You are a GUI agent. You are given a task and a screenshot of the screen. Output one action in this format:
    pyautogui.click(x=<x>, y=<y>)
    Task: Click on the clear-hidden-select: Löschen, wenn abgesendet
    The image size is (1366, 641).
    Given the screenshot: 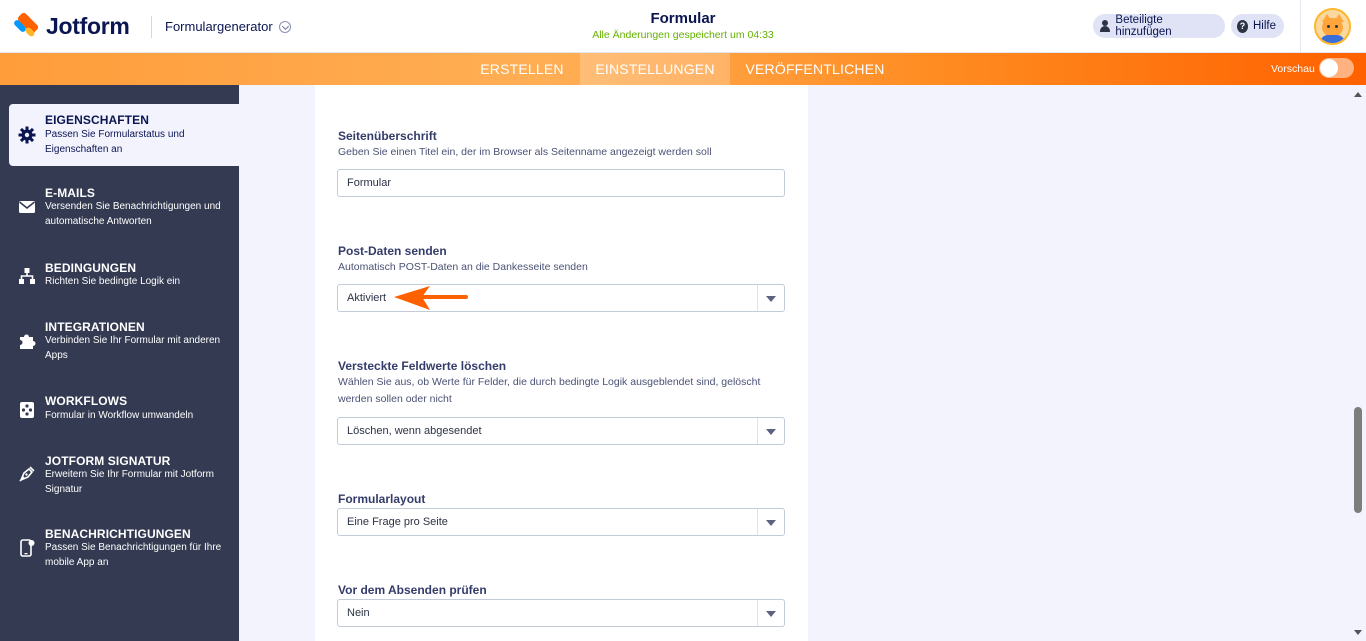 What is the action you would take?
    pyautogui.click(x=561, y=431)
    